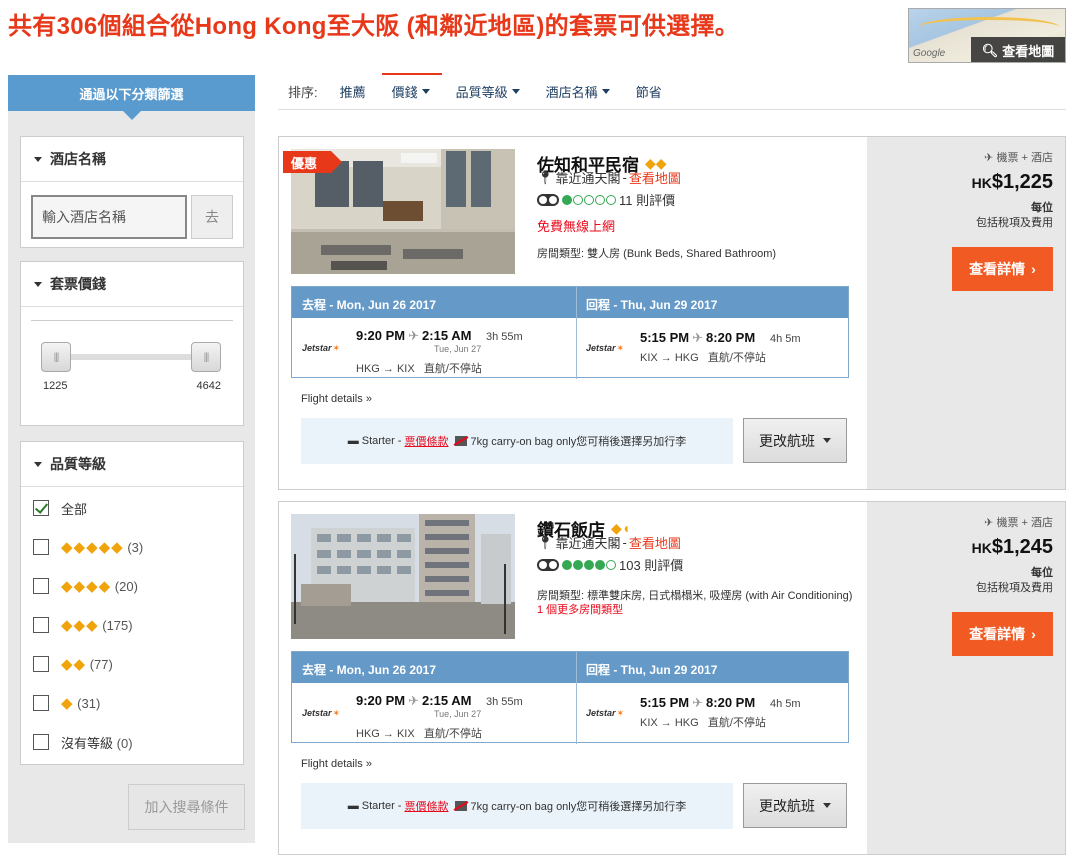  I want to click on inbound-duration: 4h 5m, so click(785, 339).